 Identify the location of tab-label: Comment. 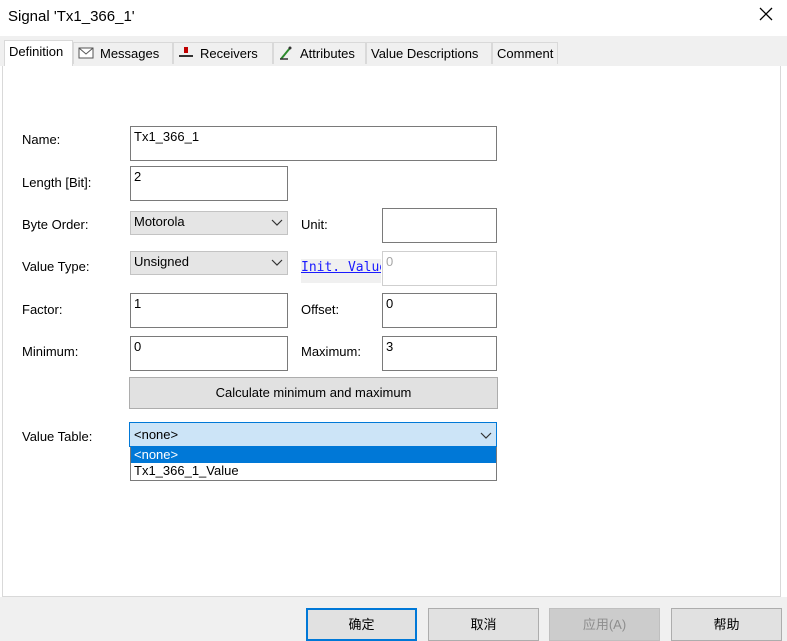
(525, 53).